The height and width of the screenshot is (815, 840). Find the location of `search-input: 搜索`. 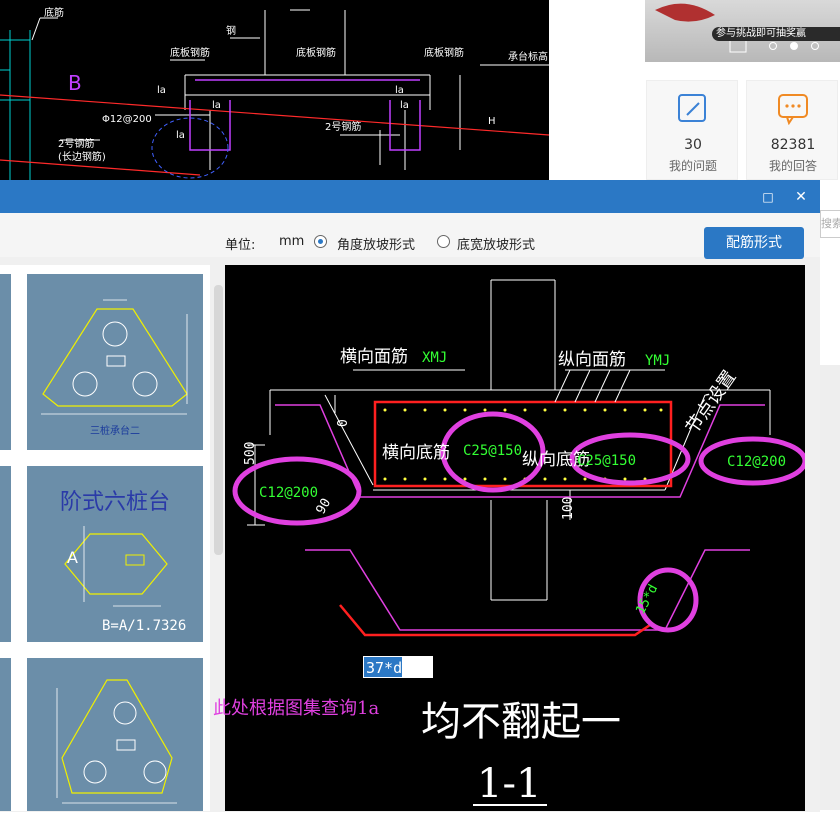

search-input: 搜索 is located at coordinates (830, 224).